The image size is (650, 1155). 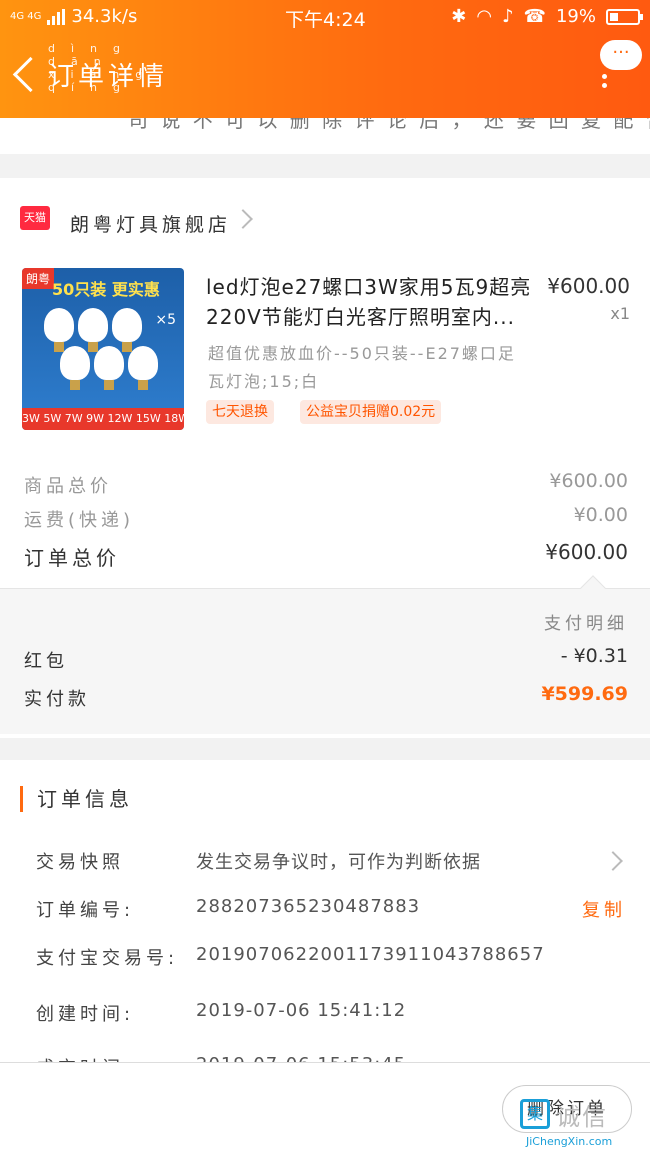 I want to click on order-info-heading: 订单信息, so click(x=76, y=799).